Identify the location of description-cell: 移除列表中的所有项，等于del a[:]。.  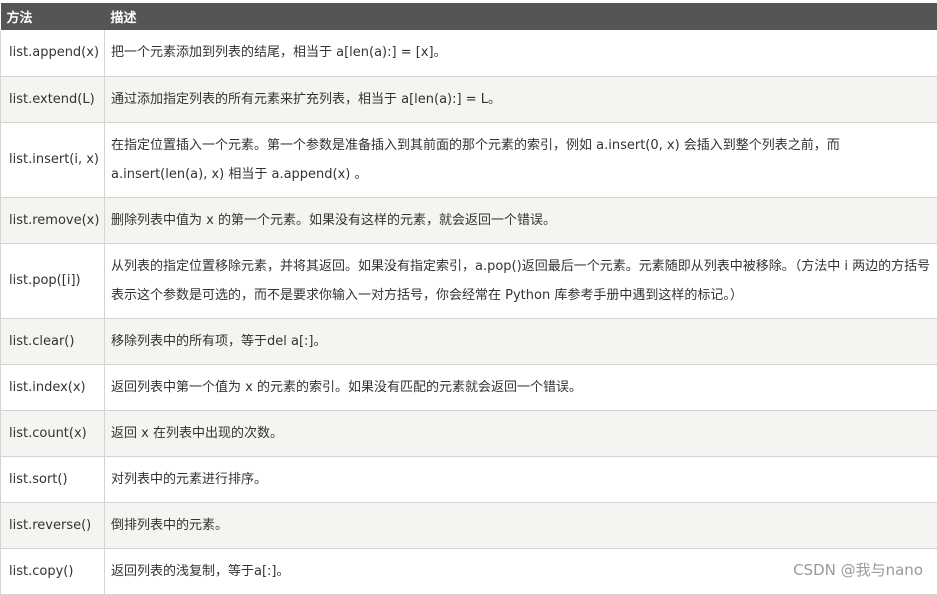
(521, 341).